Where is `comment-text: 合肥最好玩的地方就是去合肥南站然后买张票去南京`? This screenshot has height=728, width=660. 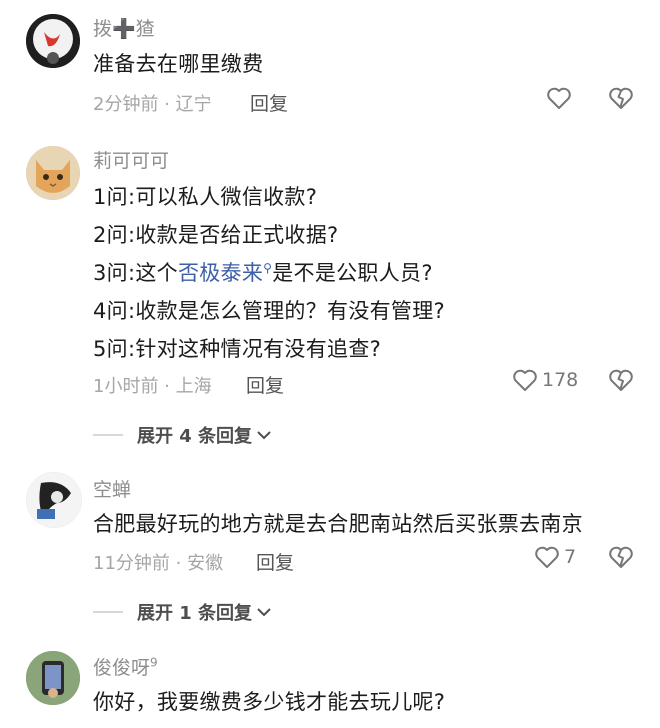
comment-text: 合肥最好玩的地方就是去合肥南站然后买张票去南京 is located at coordinates (338, 524).